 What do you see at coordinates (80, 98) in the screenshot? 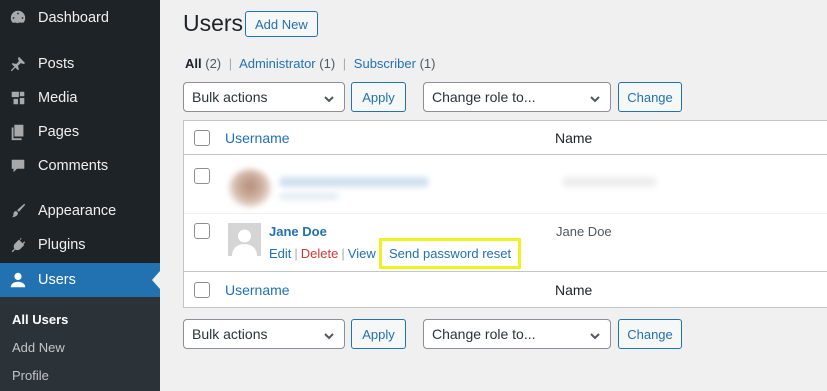
I see `sidebar-item-media: Media` at bounding box center [80, 98].